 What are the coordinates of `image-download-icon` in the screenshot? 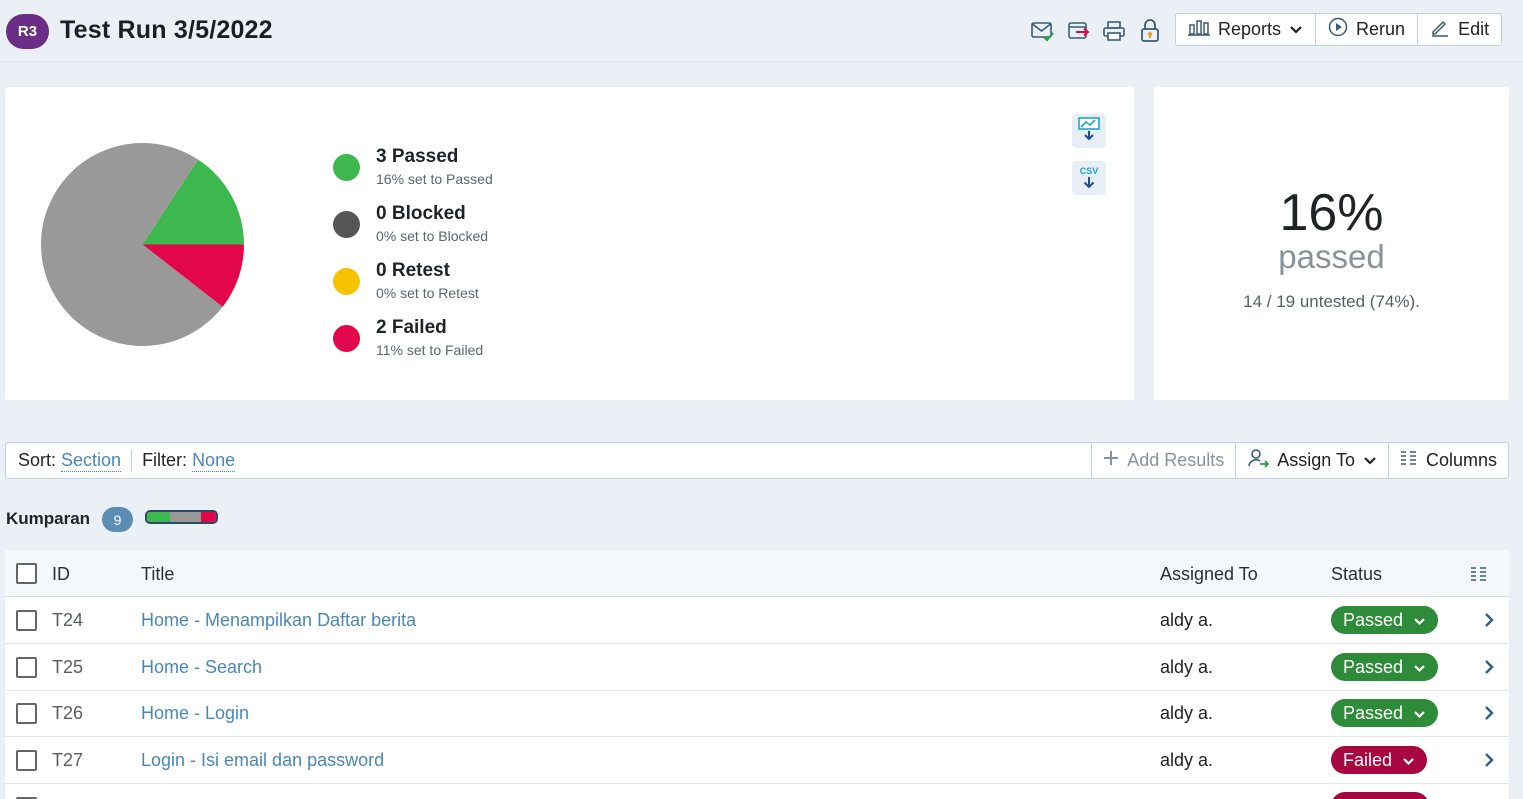 It's located at (1089, 131).